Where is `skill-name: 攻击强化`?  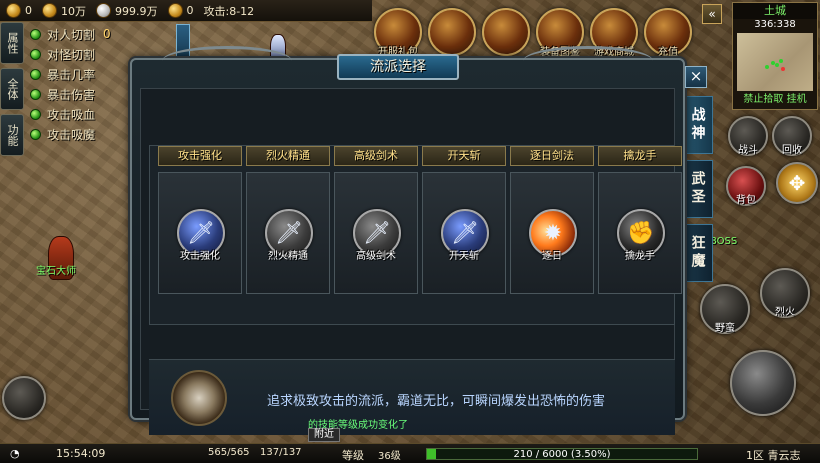
skill-name: 攻击强化 is located at coordinates (200, 156).